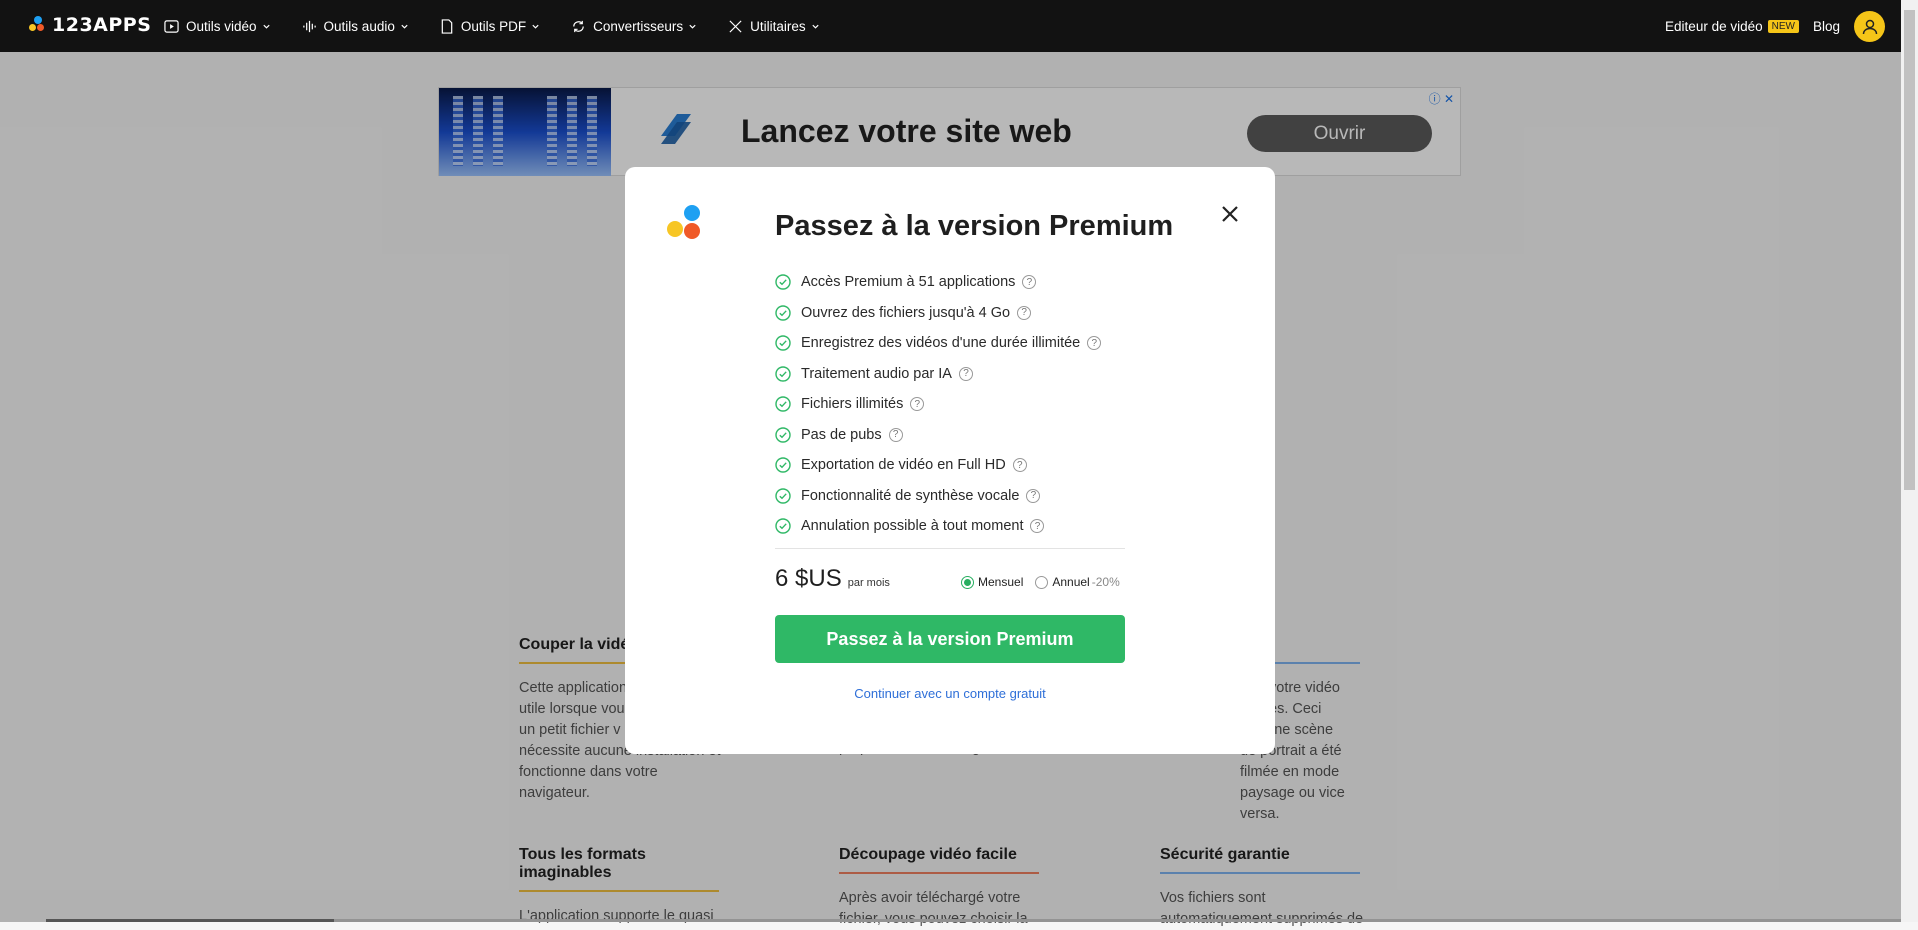 The height and width of the screenshot is (930, 1918). What do you see at coordinates (493, 26) in the screenshot?
I see `nav-label: Outils PDF` at bounding box center [493, 26].